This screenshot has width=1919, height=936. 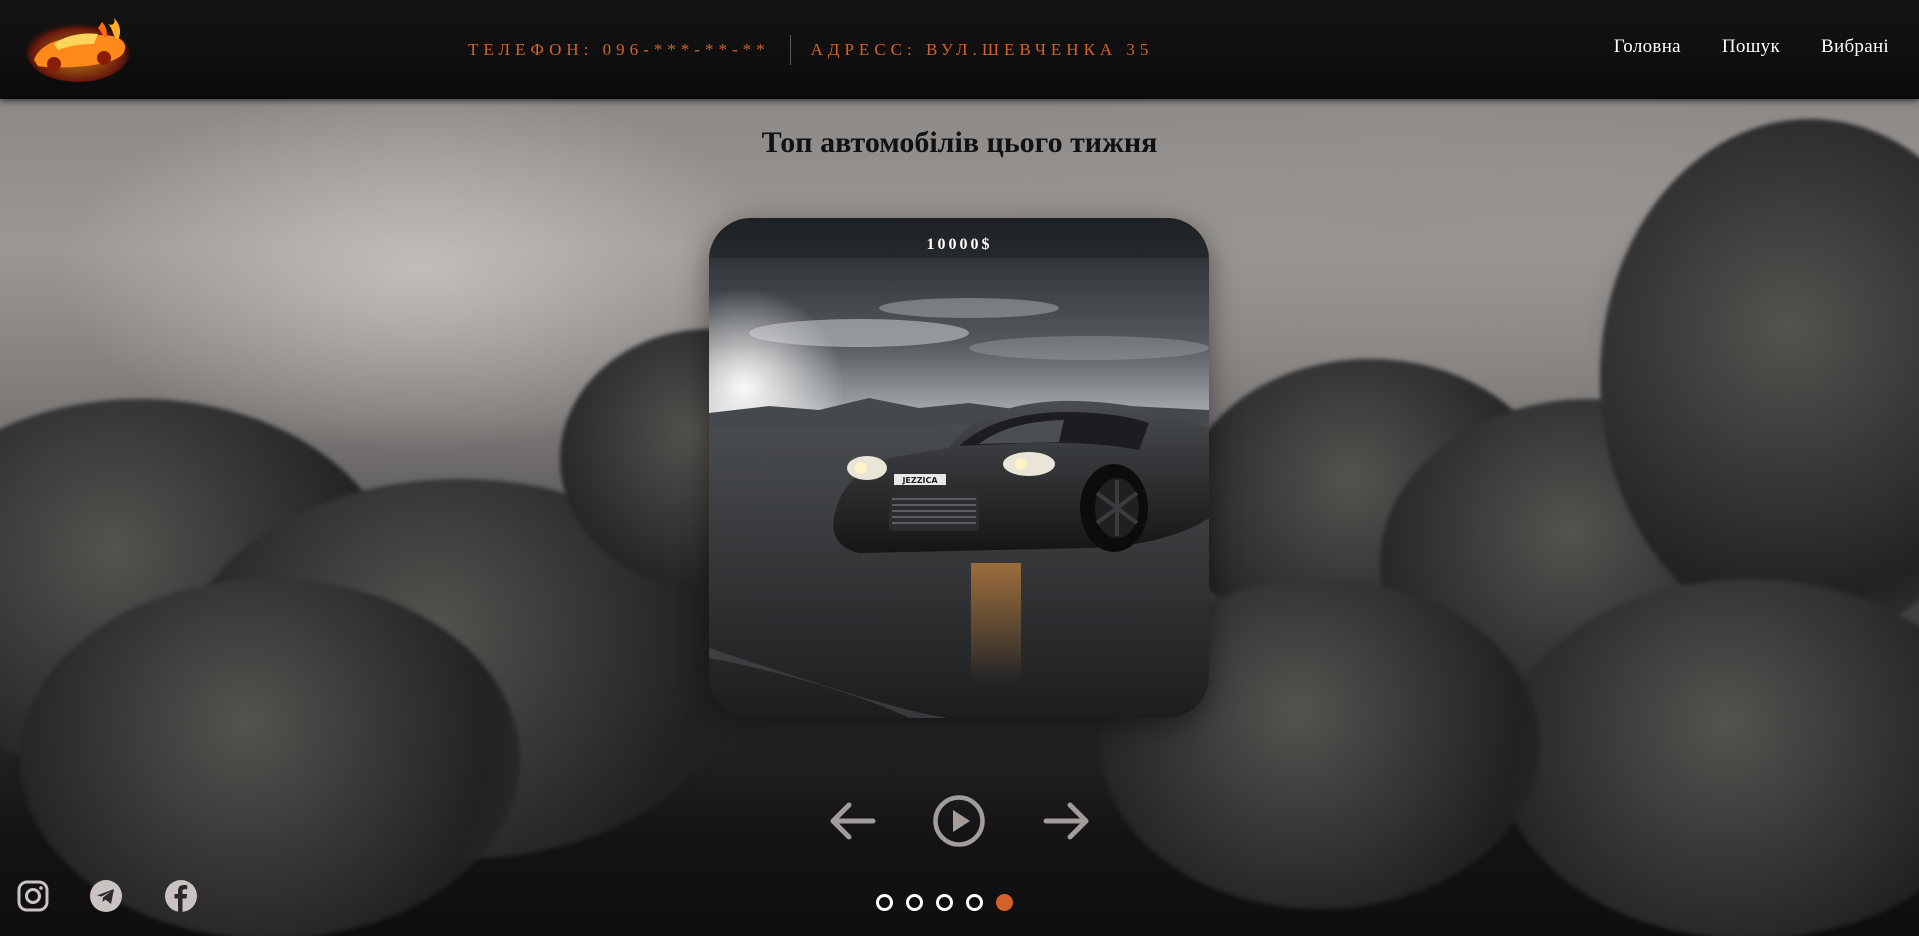 I want to click on car-card: JEZZICA, so click(x=959, y=468).